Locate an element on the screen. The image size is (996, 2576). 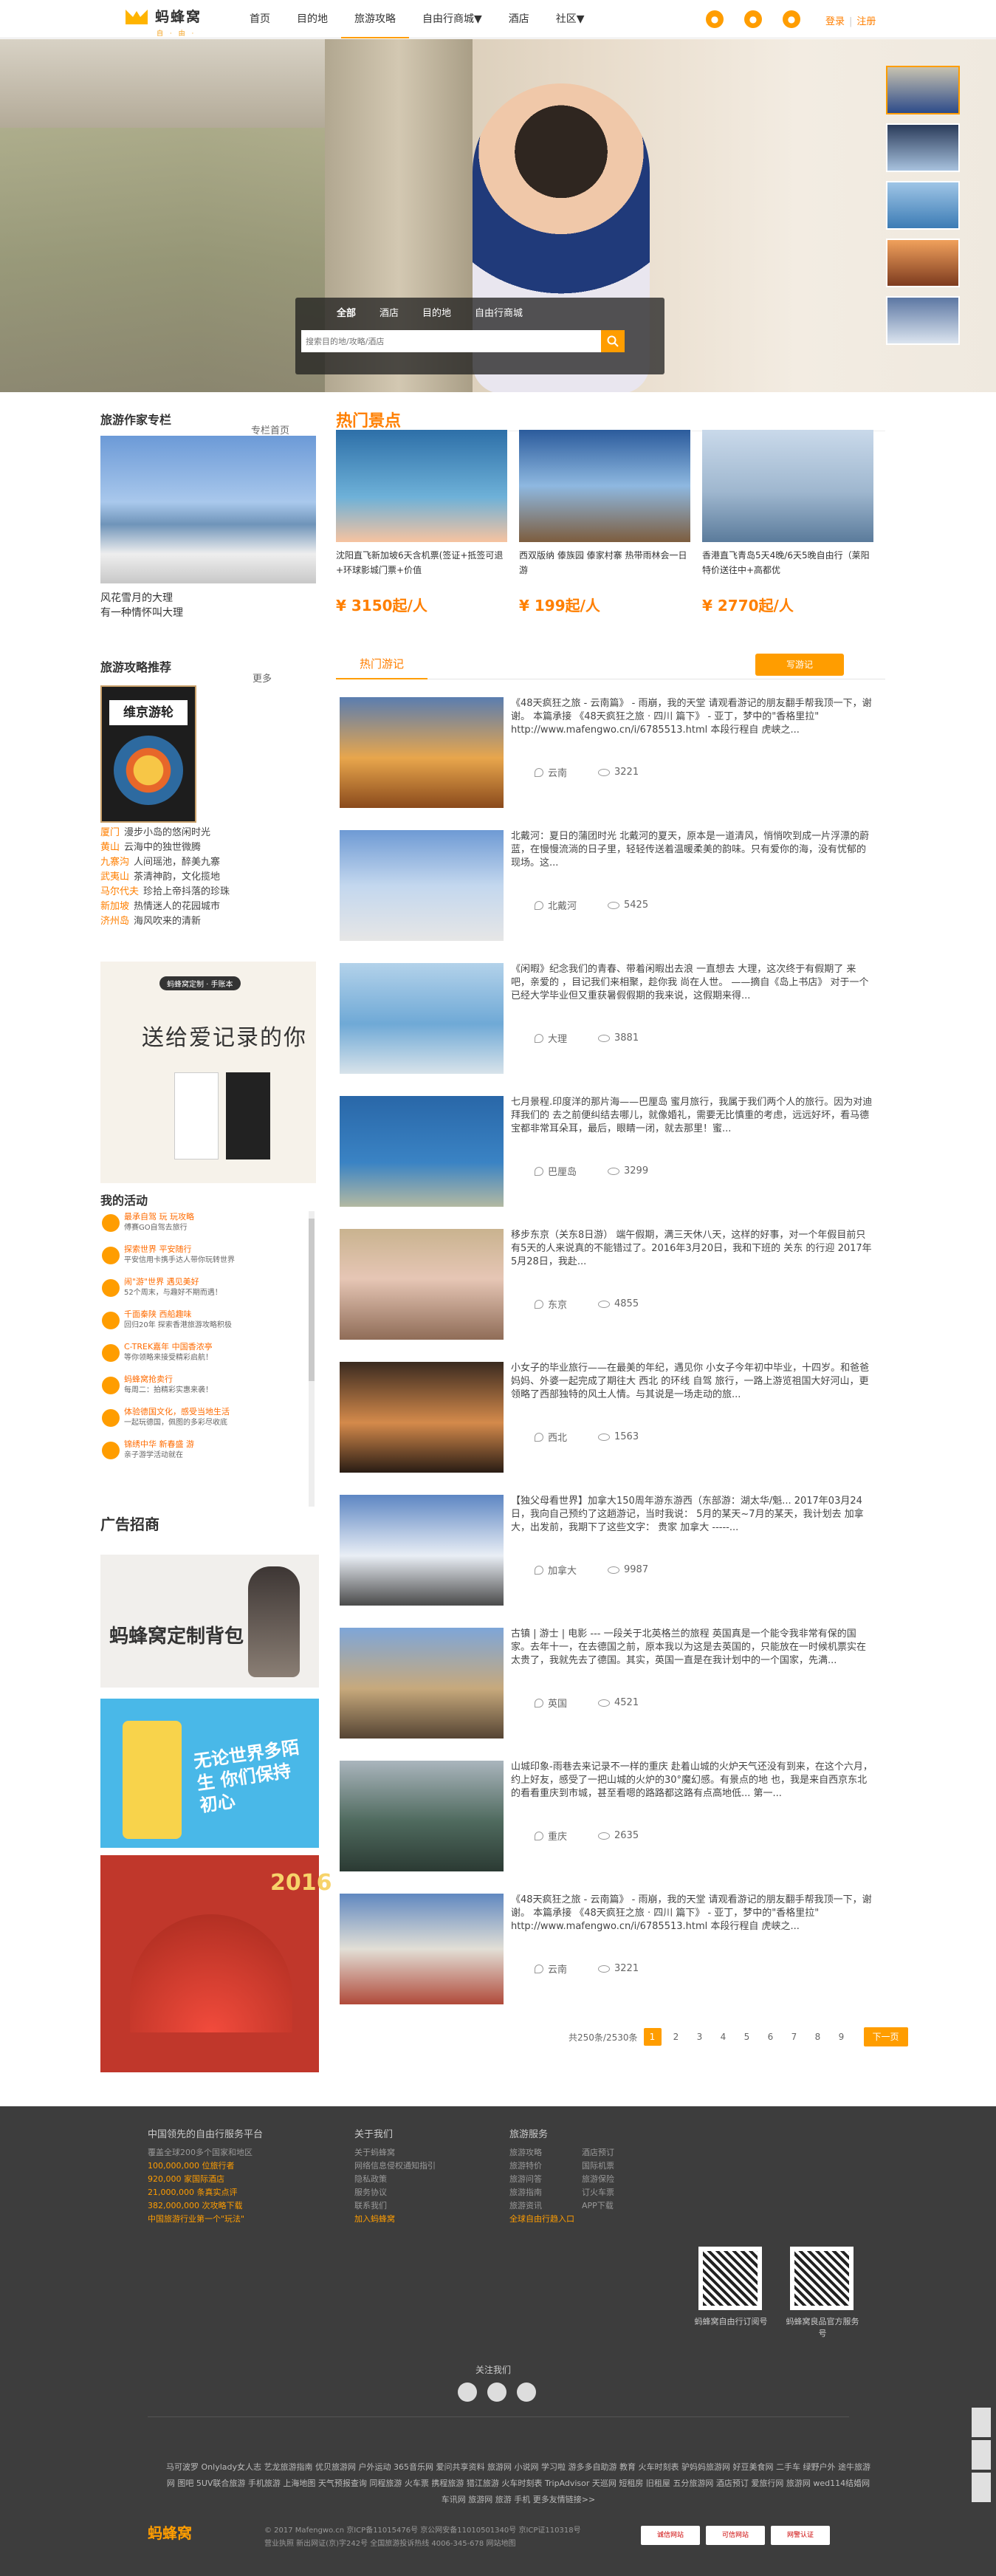
columnist-more-link: 专栏首页 is located at coordinates (270, 429).